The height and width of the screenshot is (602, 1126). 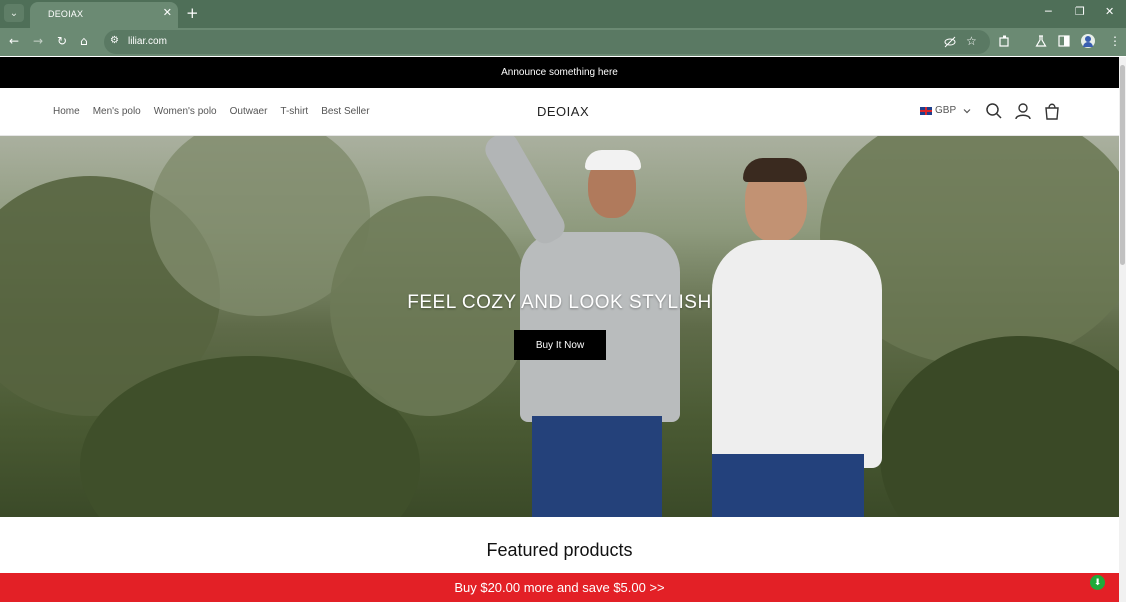 What do you see at coordinates (1041, 41) in the screenshot?
I see `labs-icon` at bounding box center [1041, 41].